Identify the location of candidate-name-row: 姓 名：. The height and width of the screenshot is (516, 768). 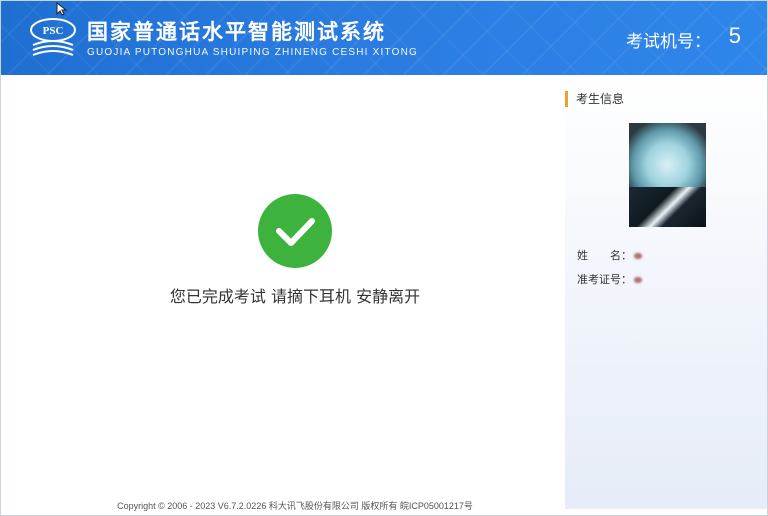
(609, 255).